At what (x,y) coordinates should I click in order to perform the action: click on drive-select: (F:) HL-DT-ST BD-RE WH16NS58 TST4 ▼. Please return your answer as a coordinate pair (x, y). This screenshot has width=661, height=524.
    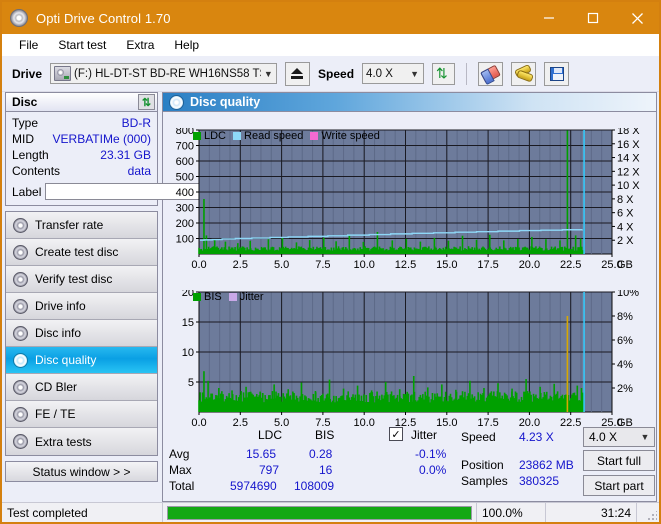
    Looking at the image, I should click on (164, 73).